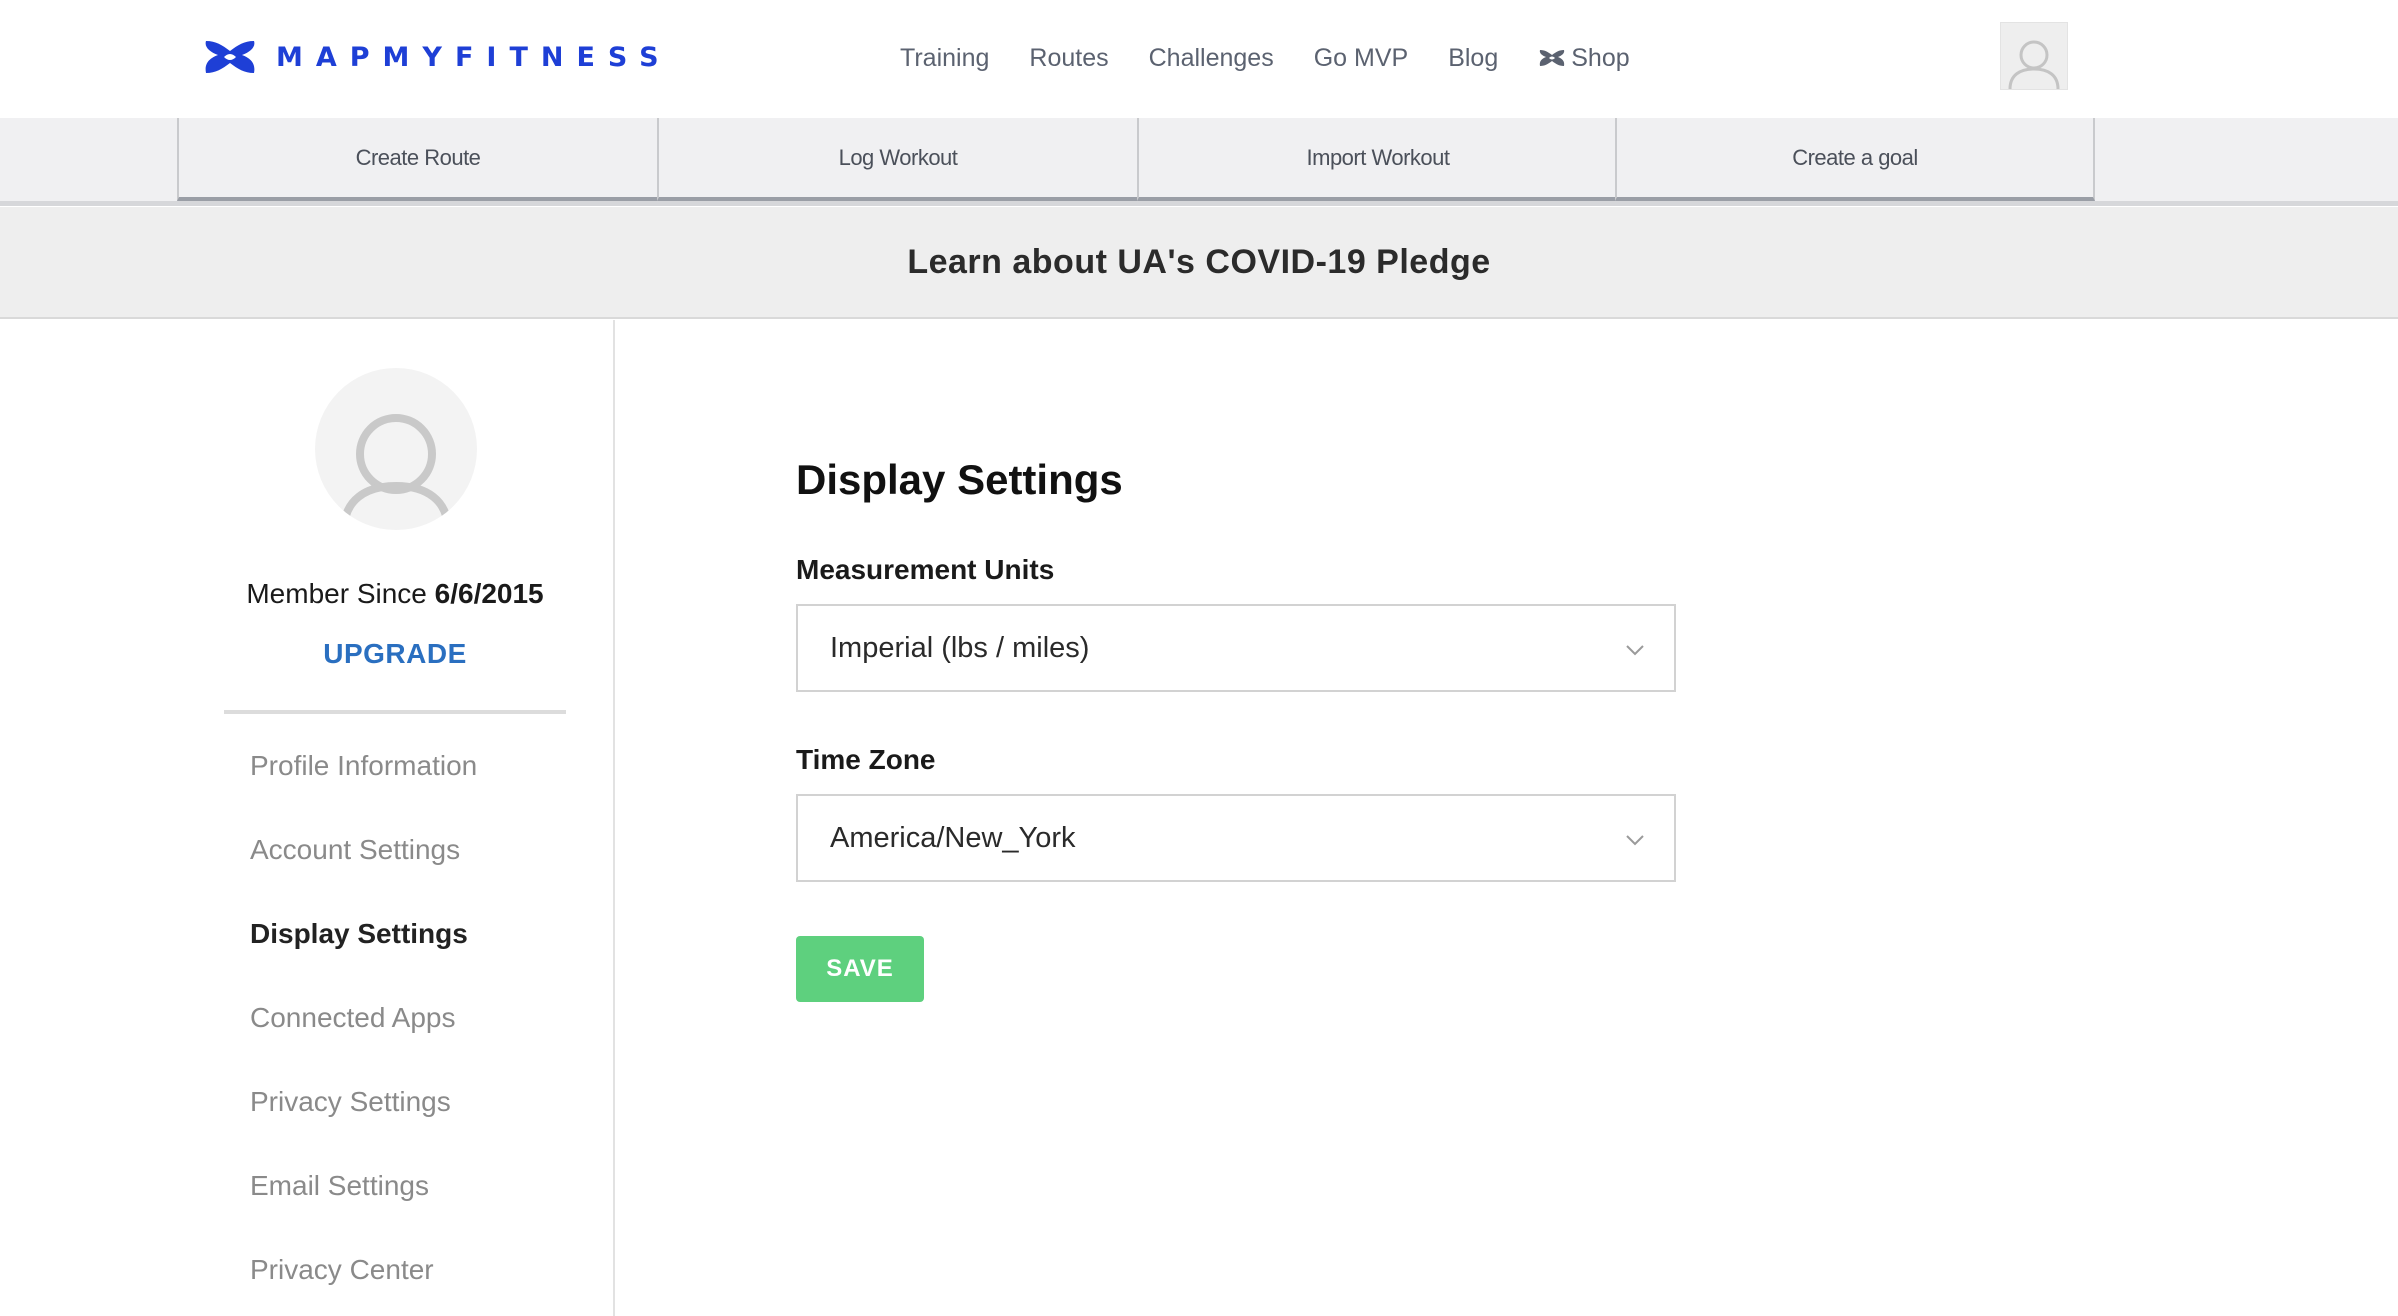 The width and height of the screenshot is (2398, 1316). What do you see at coordinates (363, 1044) in the screenshot?
I see `sidebar-item-connected-apps: Connected Apps` at bounding box center [363, 1044].